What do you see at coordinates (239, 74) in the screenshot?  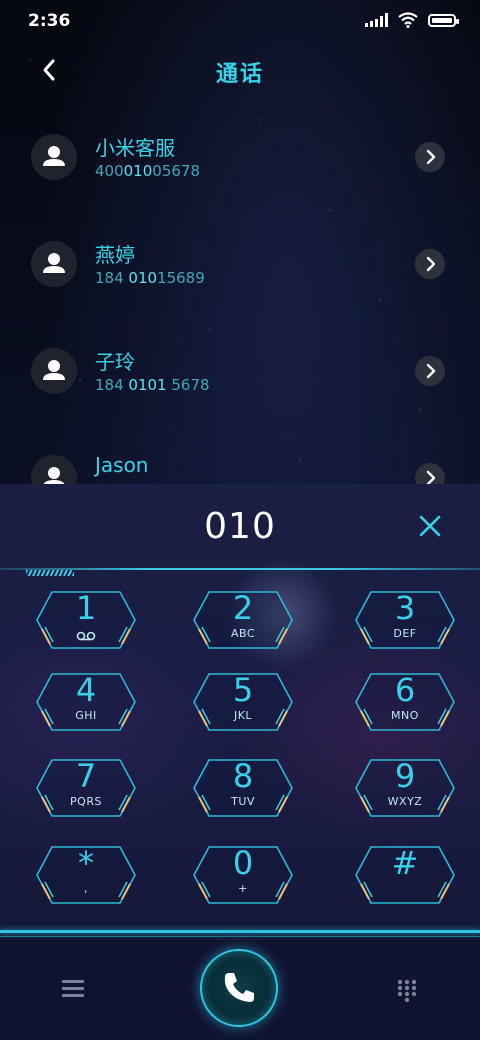 I see `page-title: 通话` at bounding box center [239, 74].